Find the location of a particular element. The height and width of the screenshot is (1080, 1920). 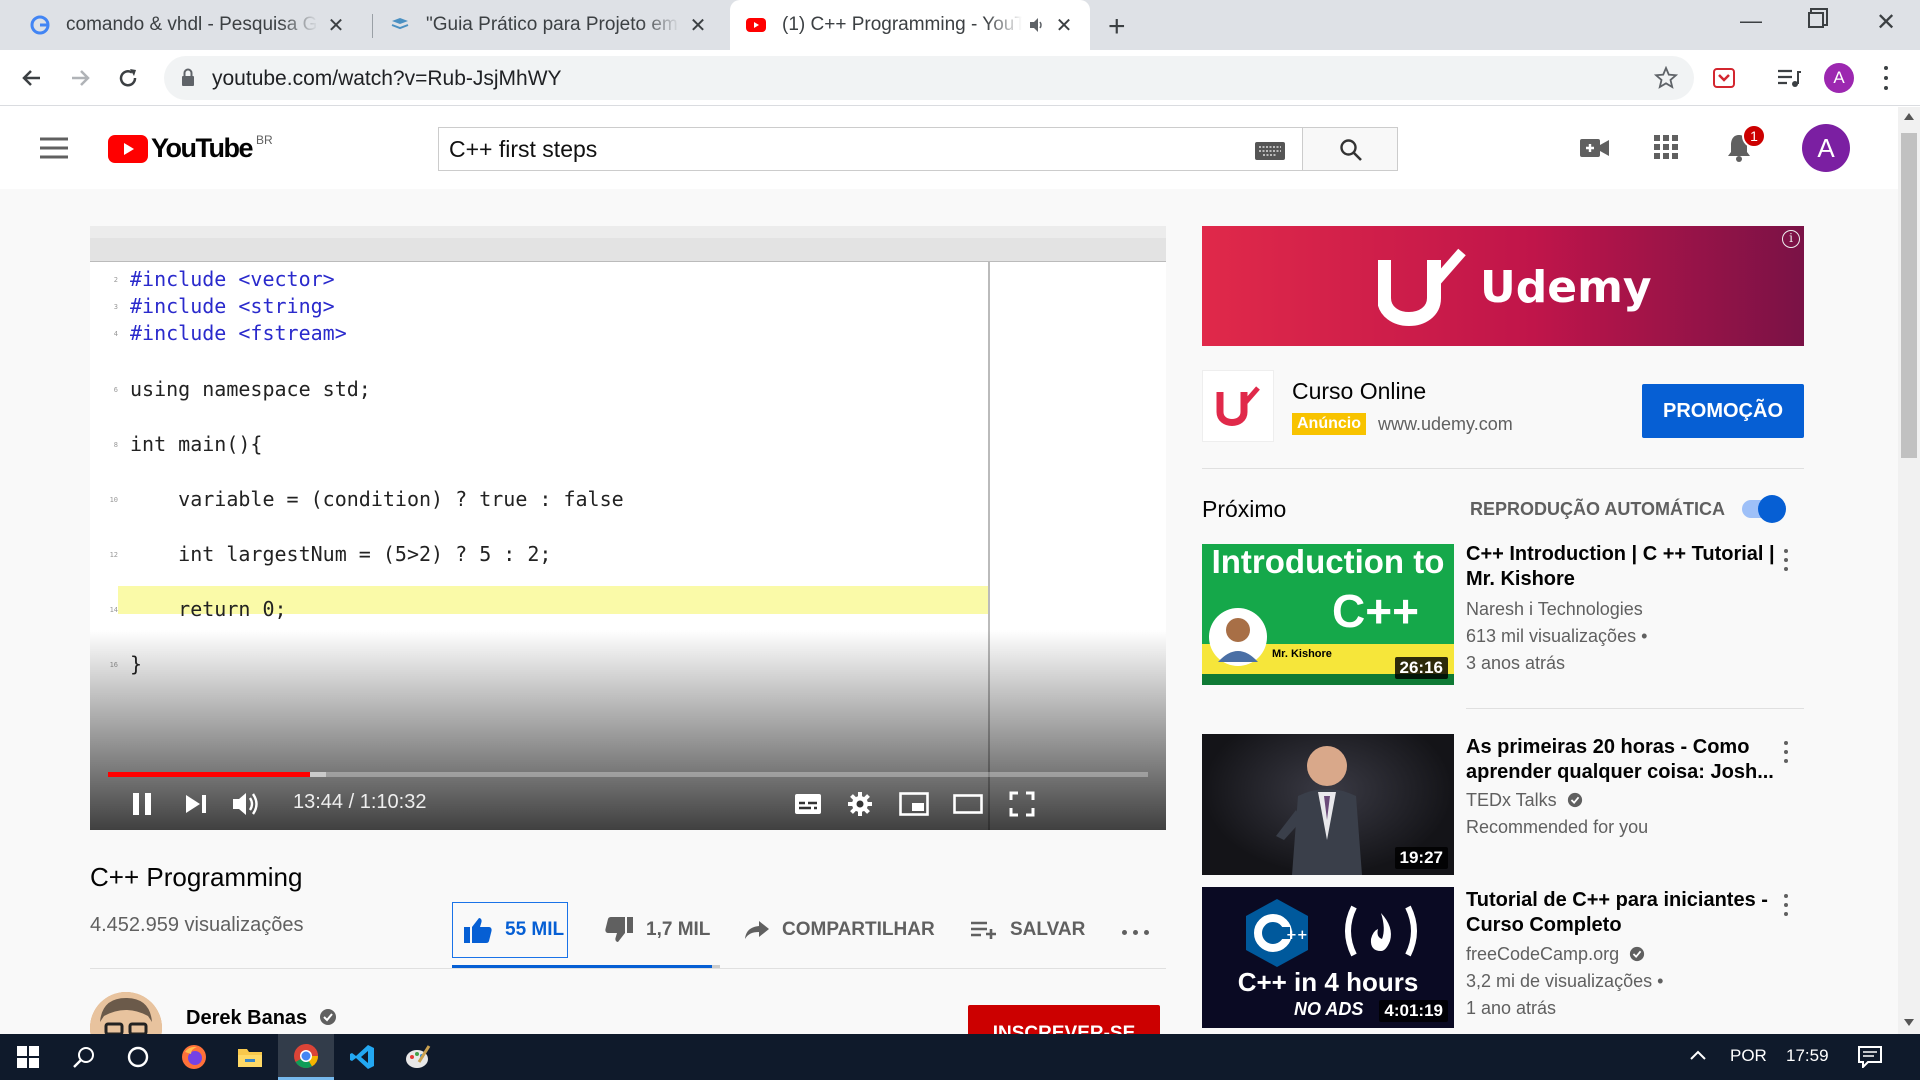

window-close-icon: ✕ is located at coordinates (1886, 22).